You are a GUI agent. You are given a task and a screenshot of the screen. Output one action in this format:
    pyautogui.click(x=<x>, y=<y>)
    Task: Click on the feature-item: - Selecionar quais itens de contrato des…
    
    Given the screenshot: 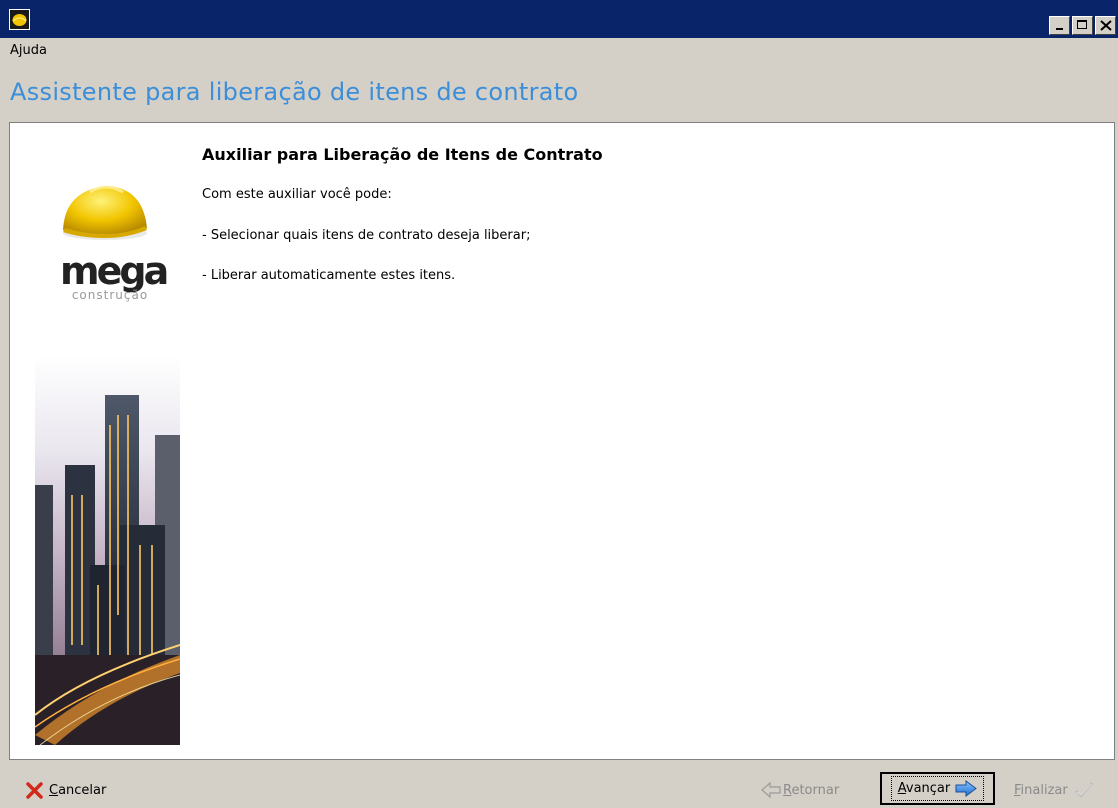 What is the action you would take?
    pyautogui.click(x=366, y=235)
    